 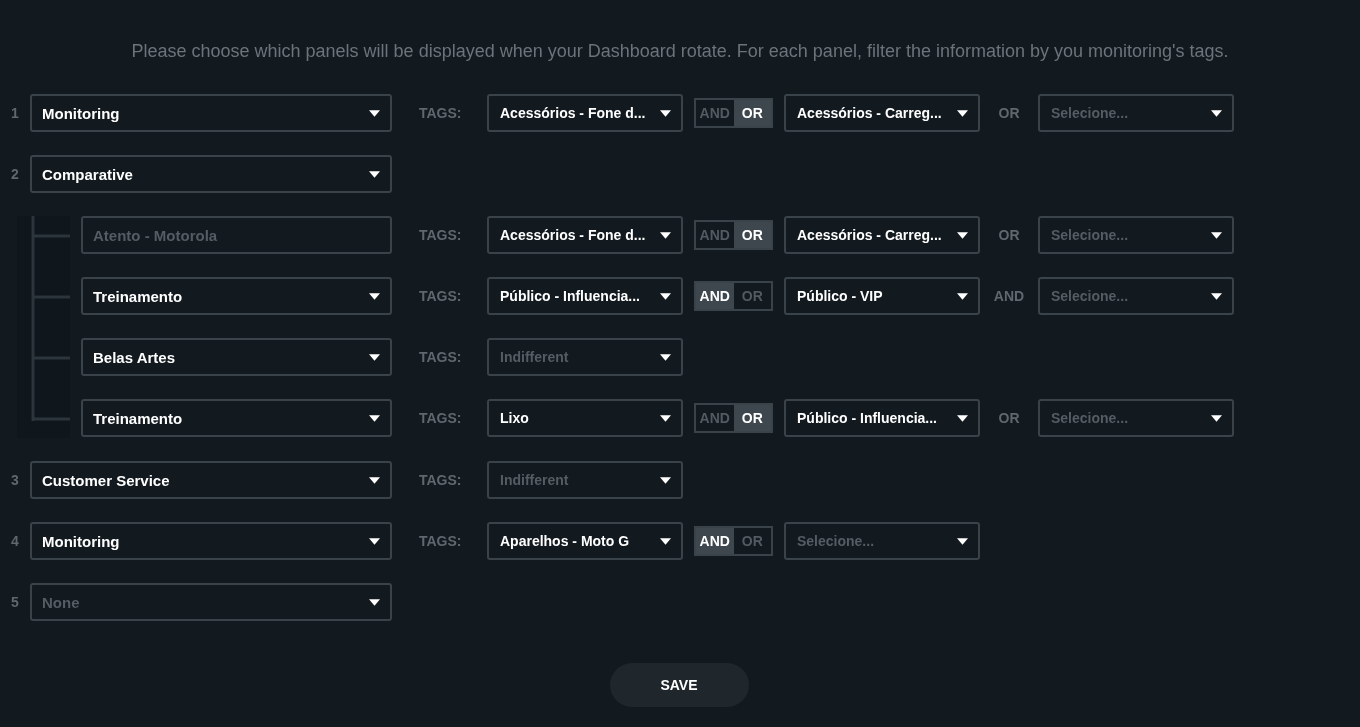 What do you see at coordinates (680, 51) in the screenshot?
I see `instructions-text: Please choose which panels will be displayed when your Dashboard rotate. For each panel, filter the information by you monitoring's tags.` at bounding box center [680, 51].